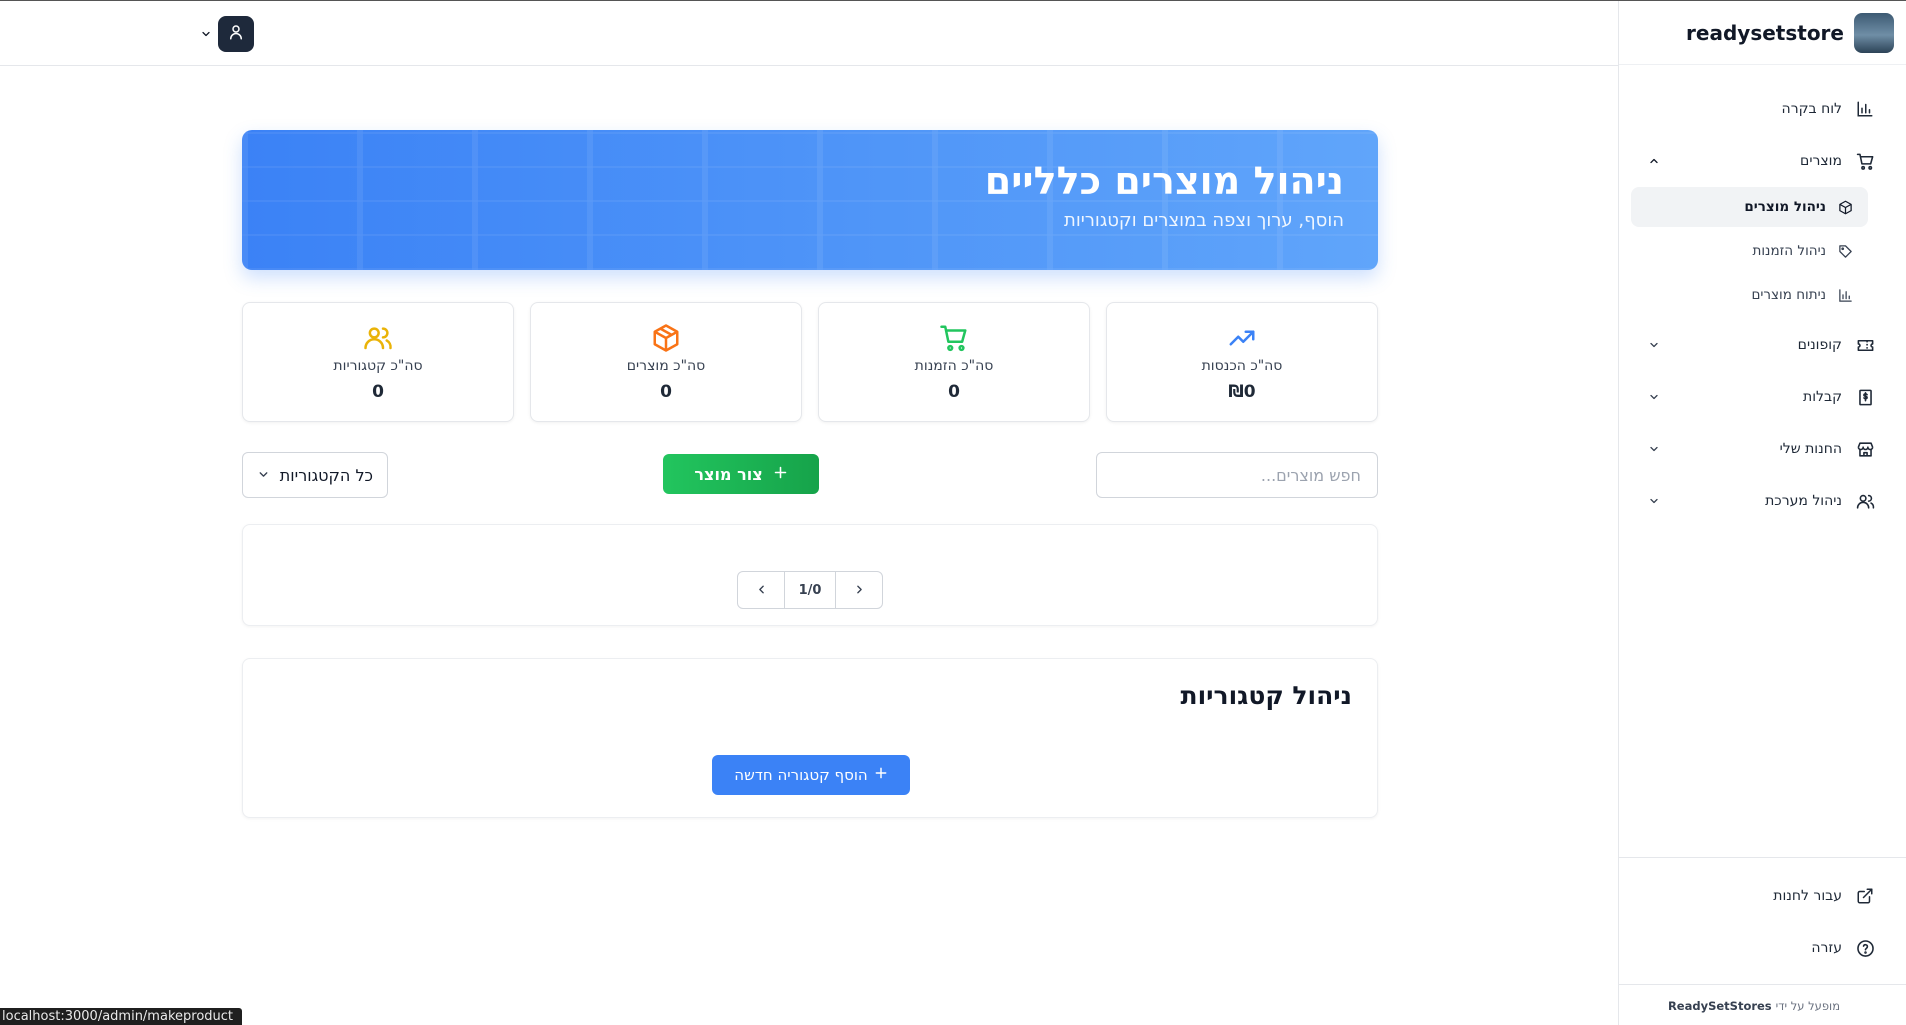  Describe the element at coordinates (1242, 392) in the screenshot. I see `stat-value: ₪0` at that location.